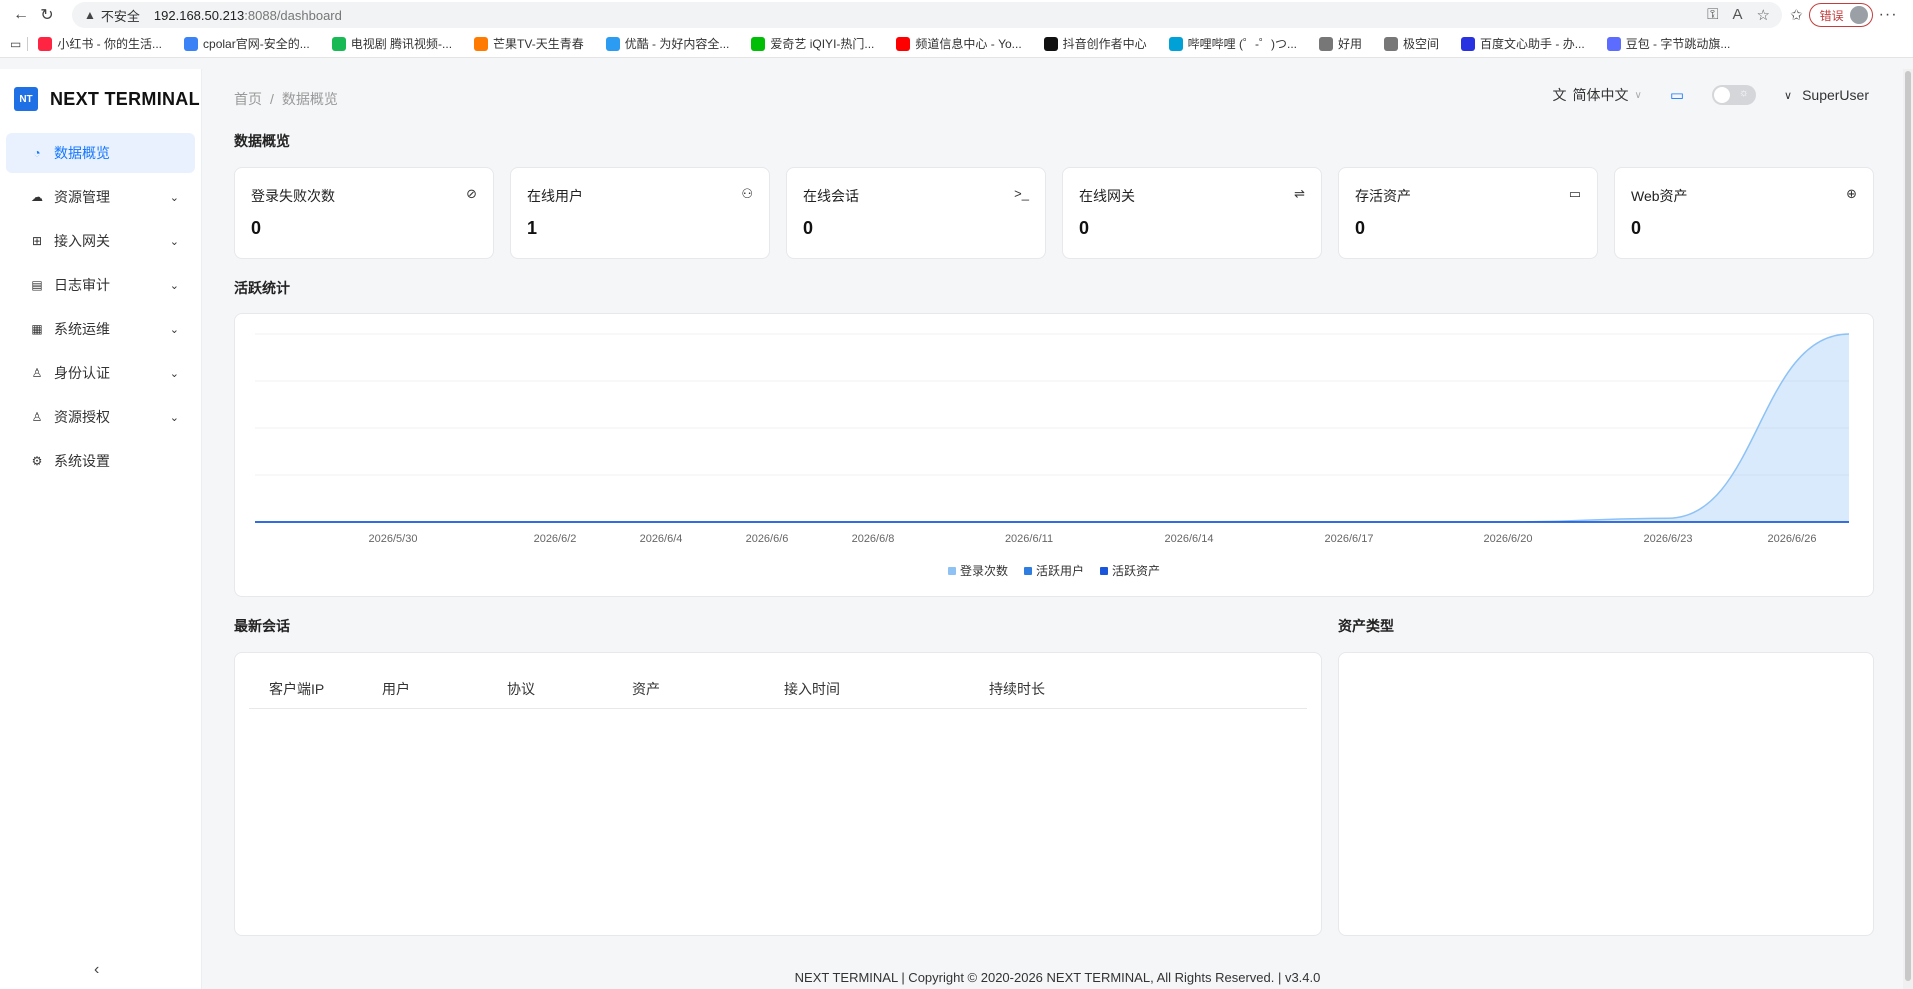  I want to click on stat-card: 登录失败次数 0 ⊘, so click(364, 213).